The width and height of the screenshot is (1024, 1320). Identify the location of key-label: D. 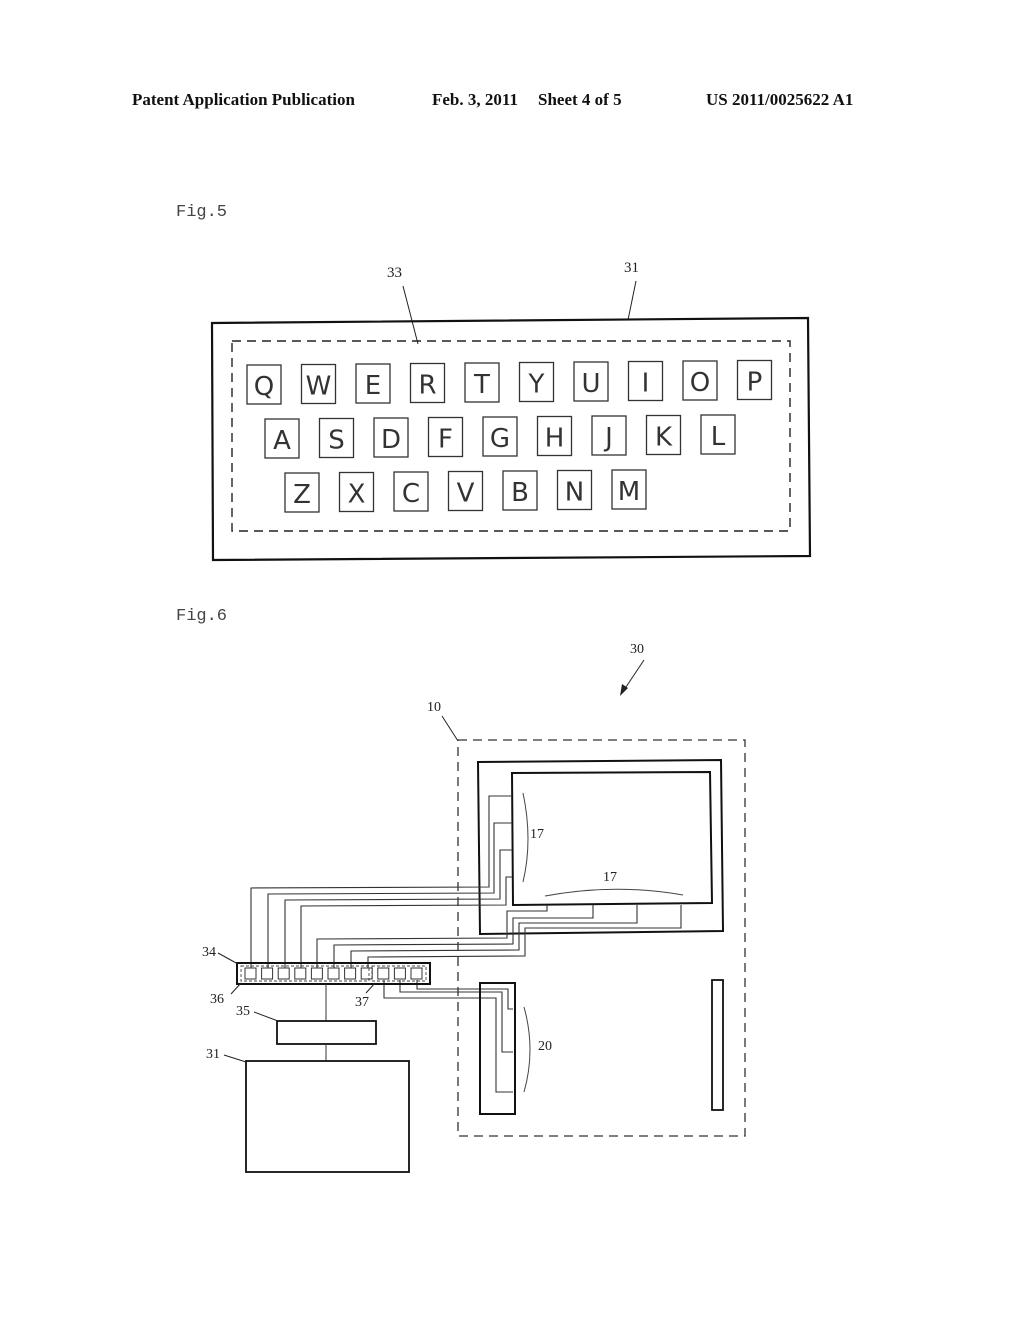
(391, 440).